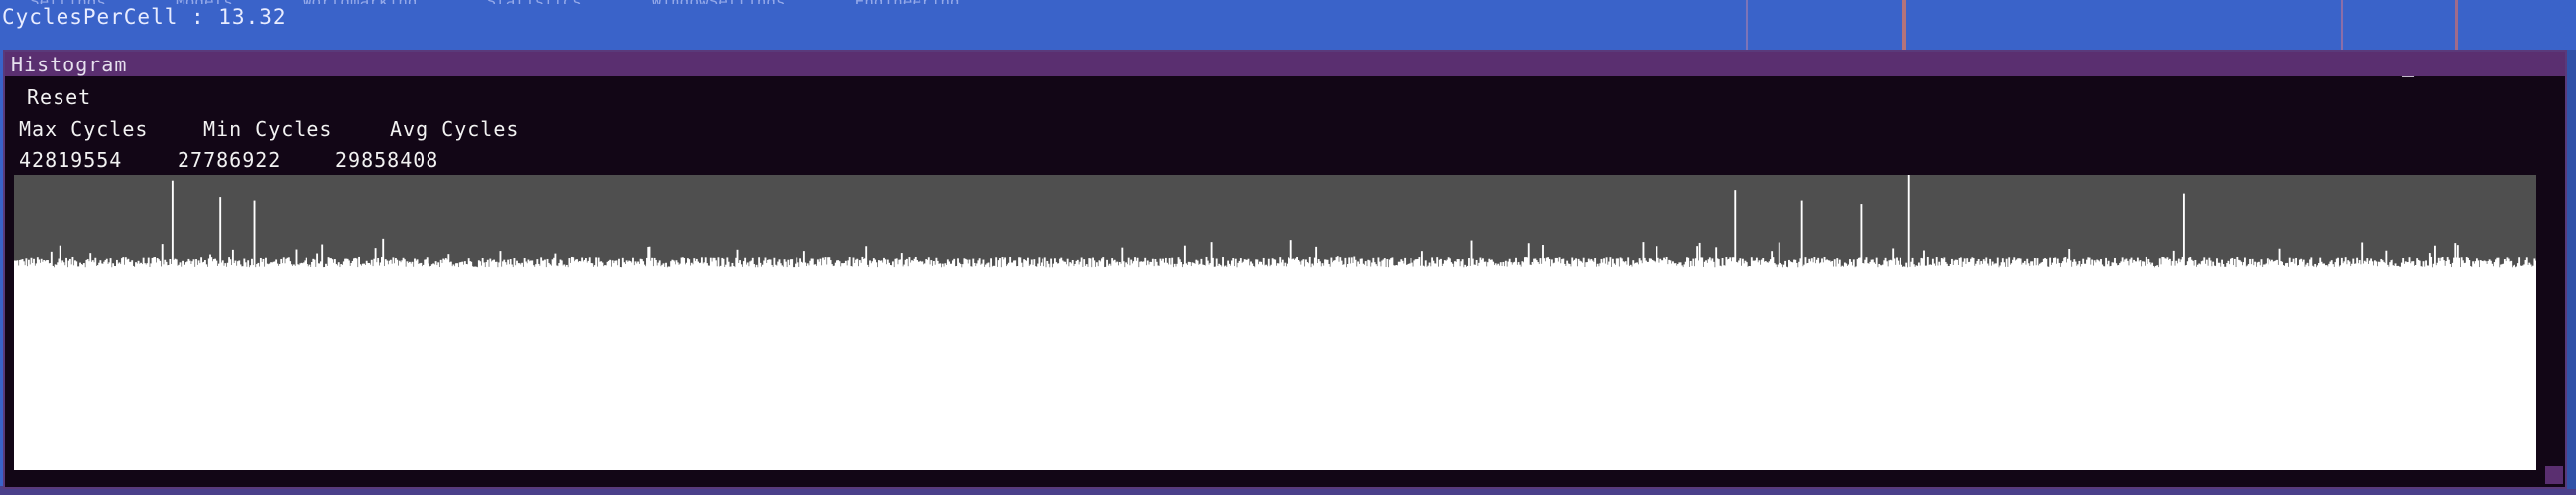 This screenshot has width=2576, height=495. What do you see at coordinates (1285, 65) in the screenshot?
I see `window-title-bar: Histogram _` at bounding box center [1285, 65].